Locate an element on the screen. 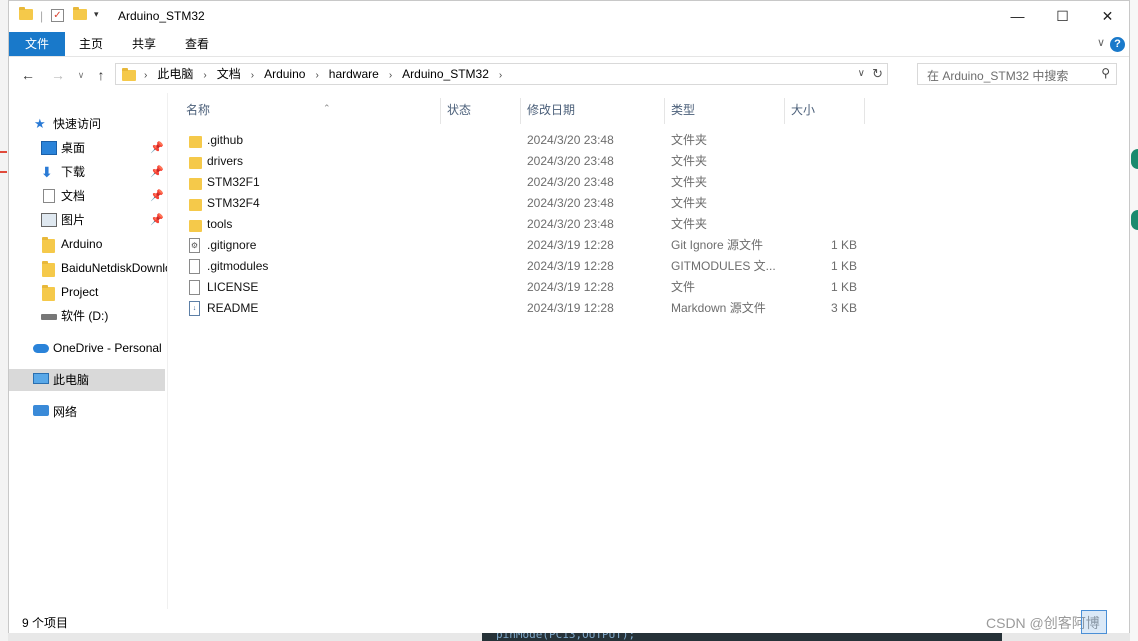  sidebar-item-label: 图片 is located at coordinates (73, 220).